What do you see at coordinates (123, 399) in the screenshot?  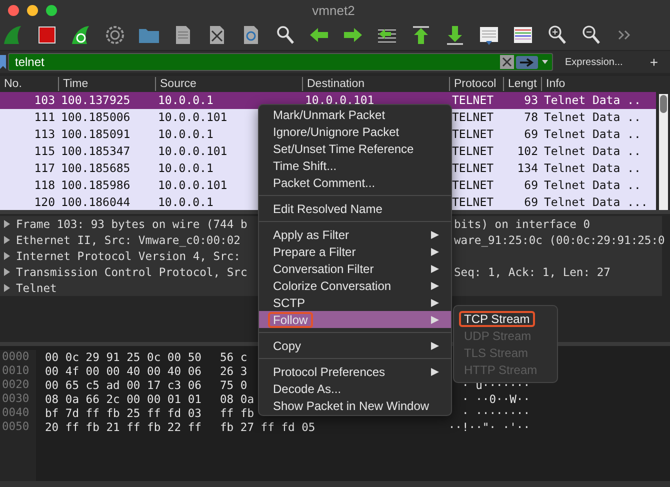 I see `hex-bytes: 08 0a 66 2c 00 00 01 01` at bounding box center [123, 399].